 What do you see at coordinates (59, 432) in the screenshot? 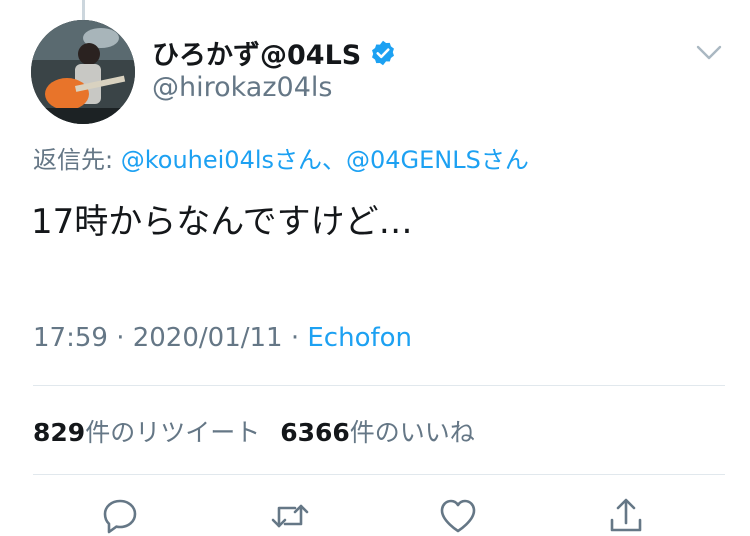
I see `retweet-count: 829` at bounding box center [59, 432].